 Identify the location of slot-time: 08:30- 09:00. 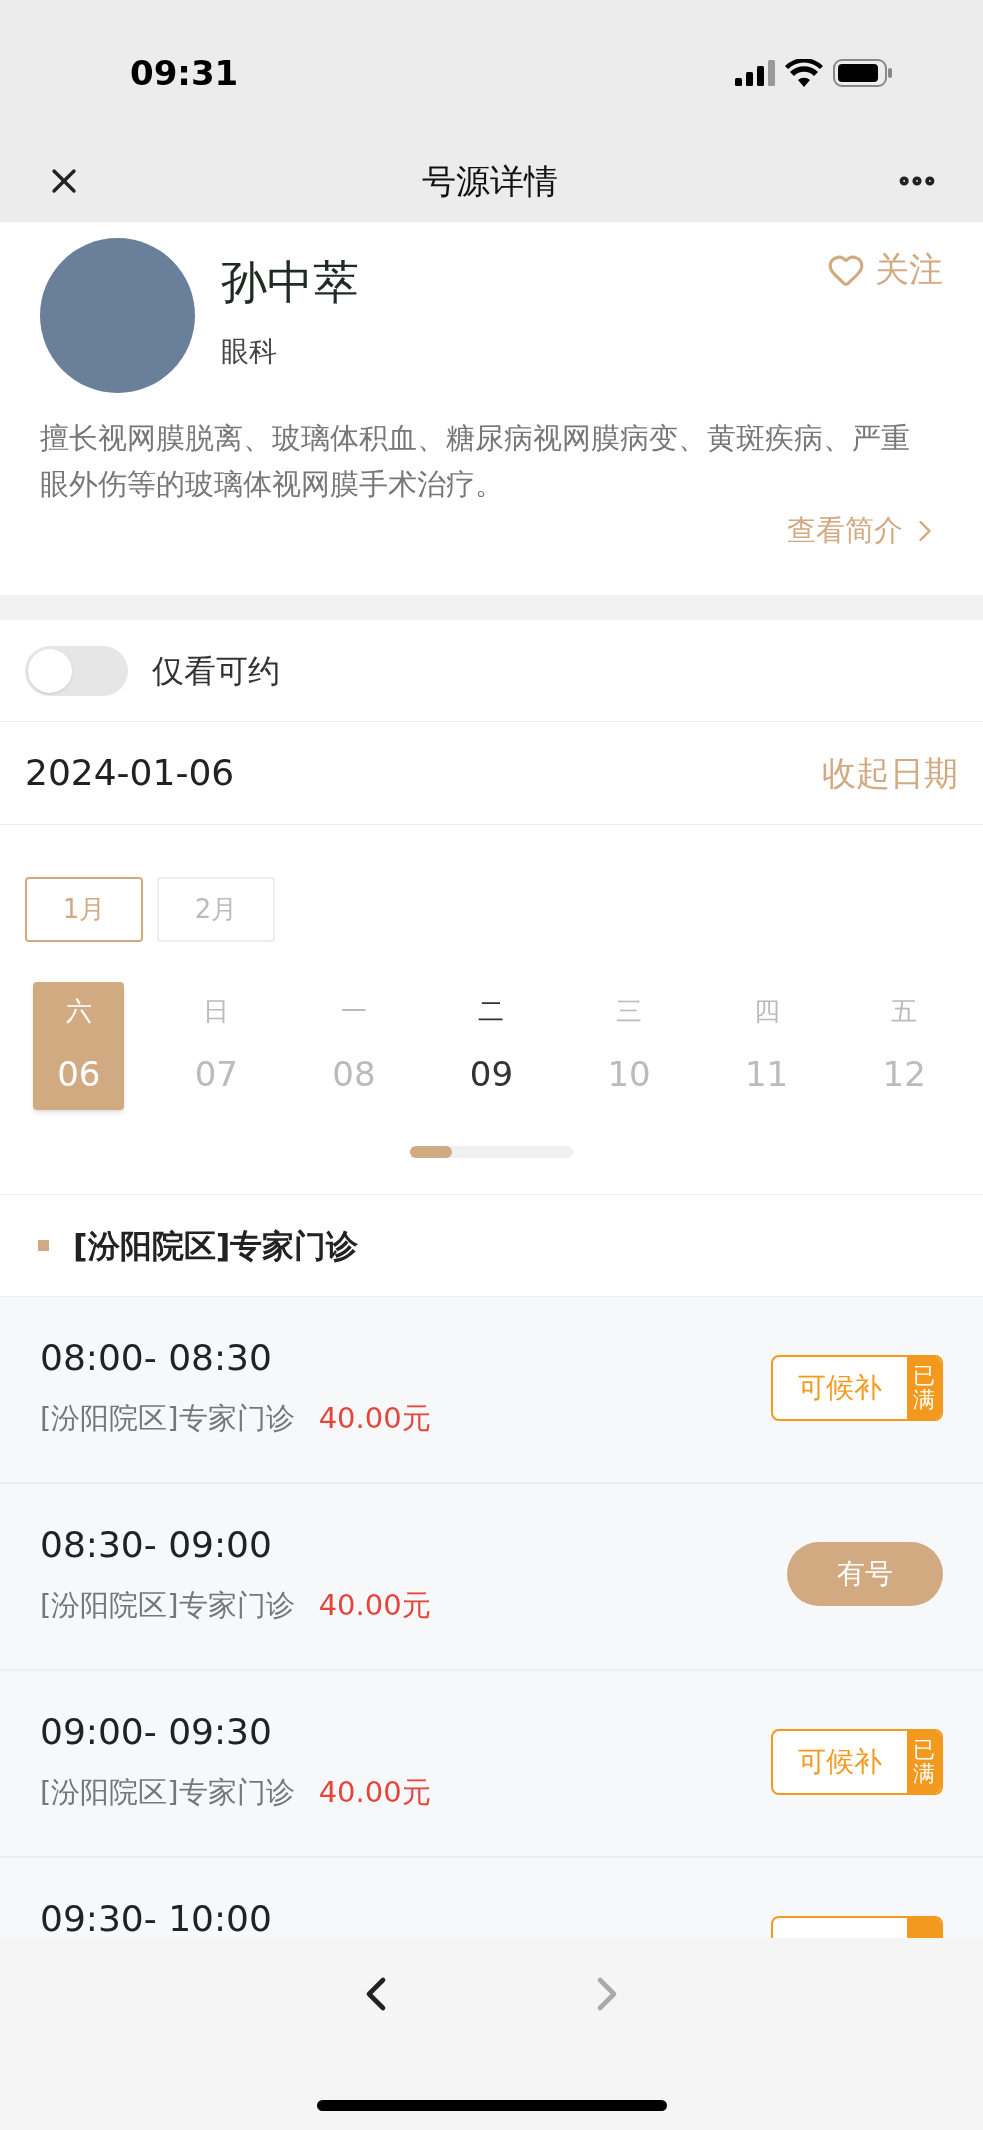
(156, 1545).